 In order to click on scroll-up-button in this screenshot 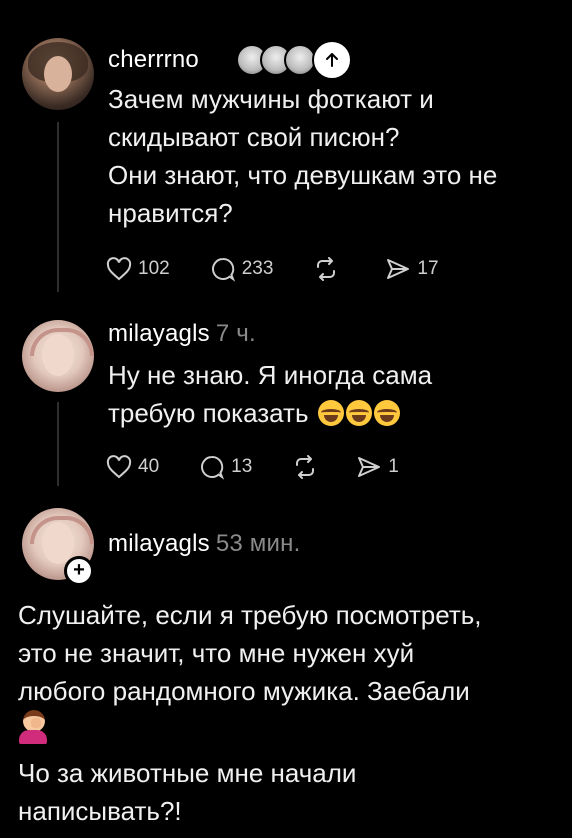, I will do `click(332, 60)`.